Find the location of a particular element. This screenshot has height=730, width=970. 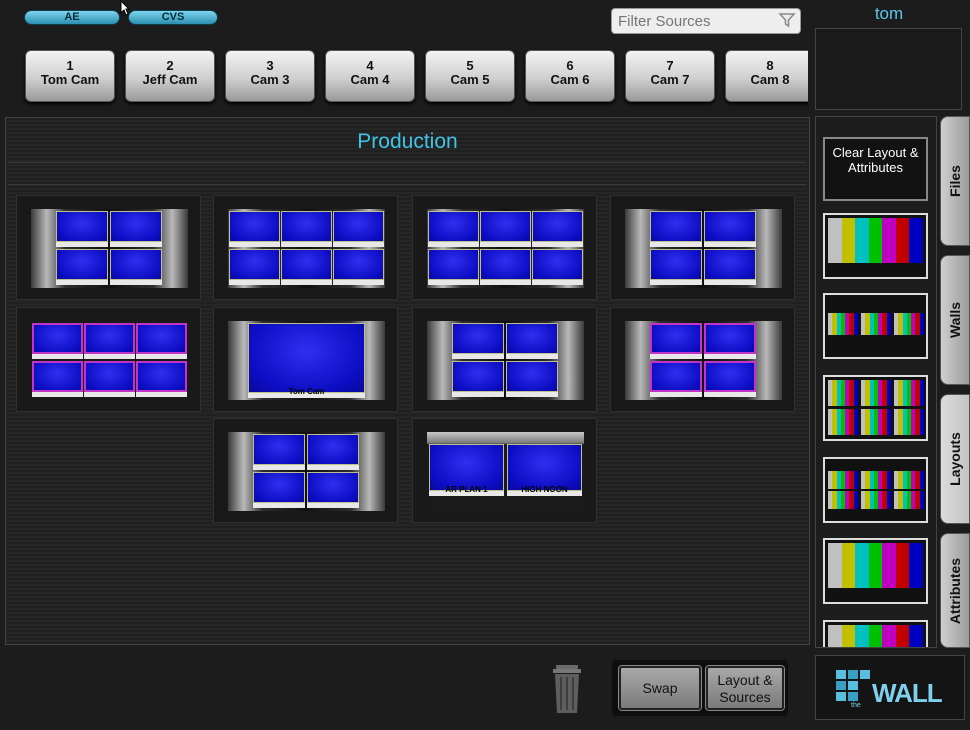

source-button: 7 Cam 7 is located at coordinates (670, 76).